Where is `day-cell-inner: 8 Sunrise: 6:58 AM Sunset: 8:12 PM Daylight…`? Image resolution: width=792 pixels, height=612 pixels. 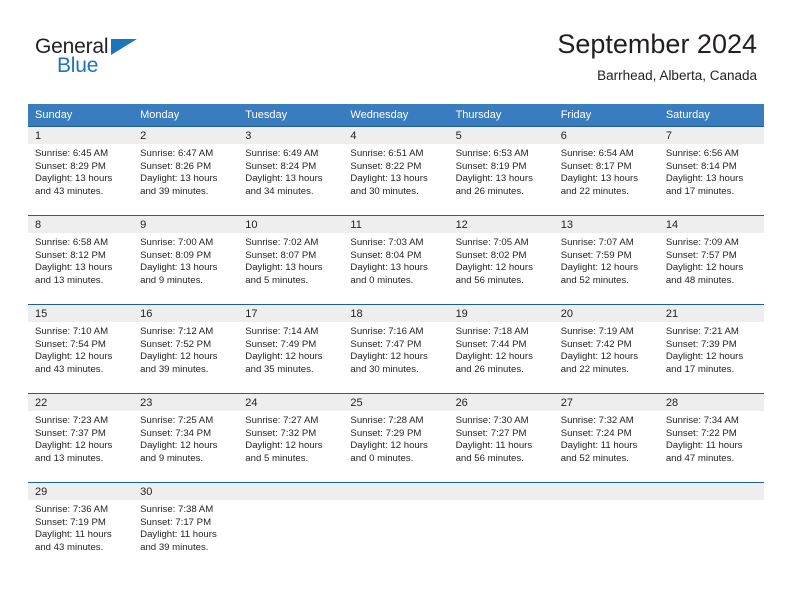
day-cell-inner: 8 Sunrise: 6:58 AM Sunset: 8:12 PM Daylight… is located at coordinates (81, 259).